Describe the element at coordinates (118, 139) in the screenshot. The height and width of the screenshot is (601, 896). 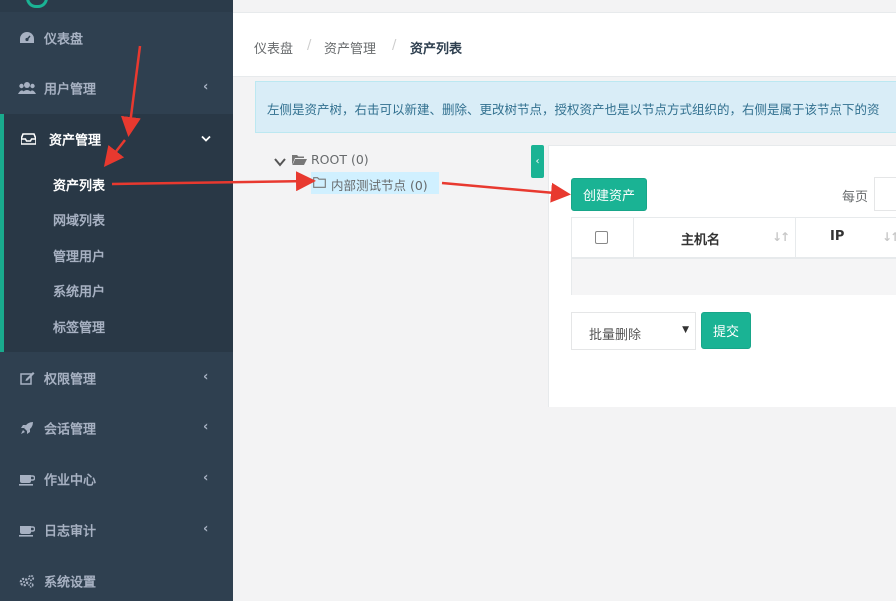
I see `sidebar-item-assets: 资产管理` at that location.